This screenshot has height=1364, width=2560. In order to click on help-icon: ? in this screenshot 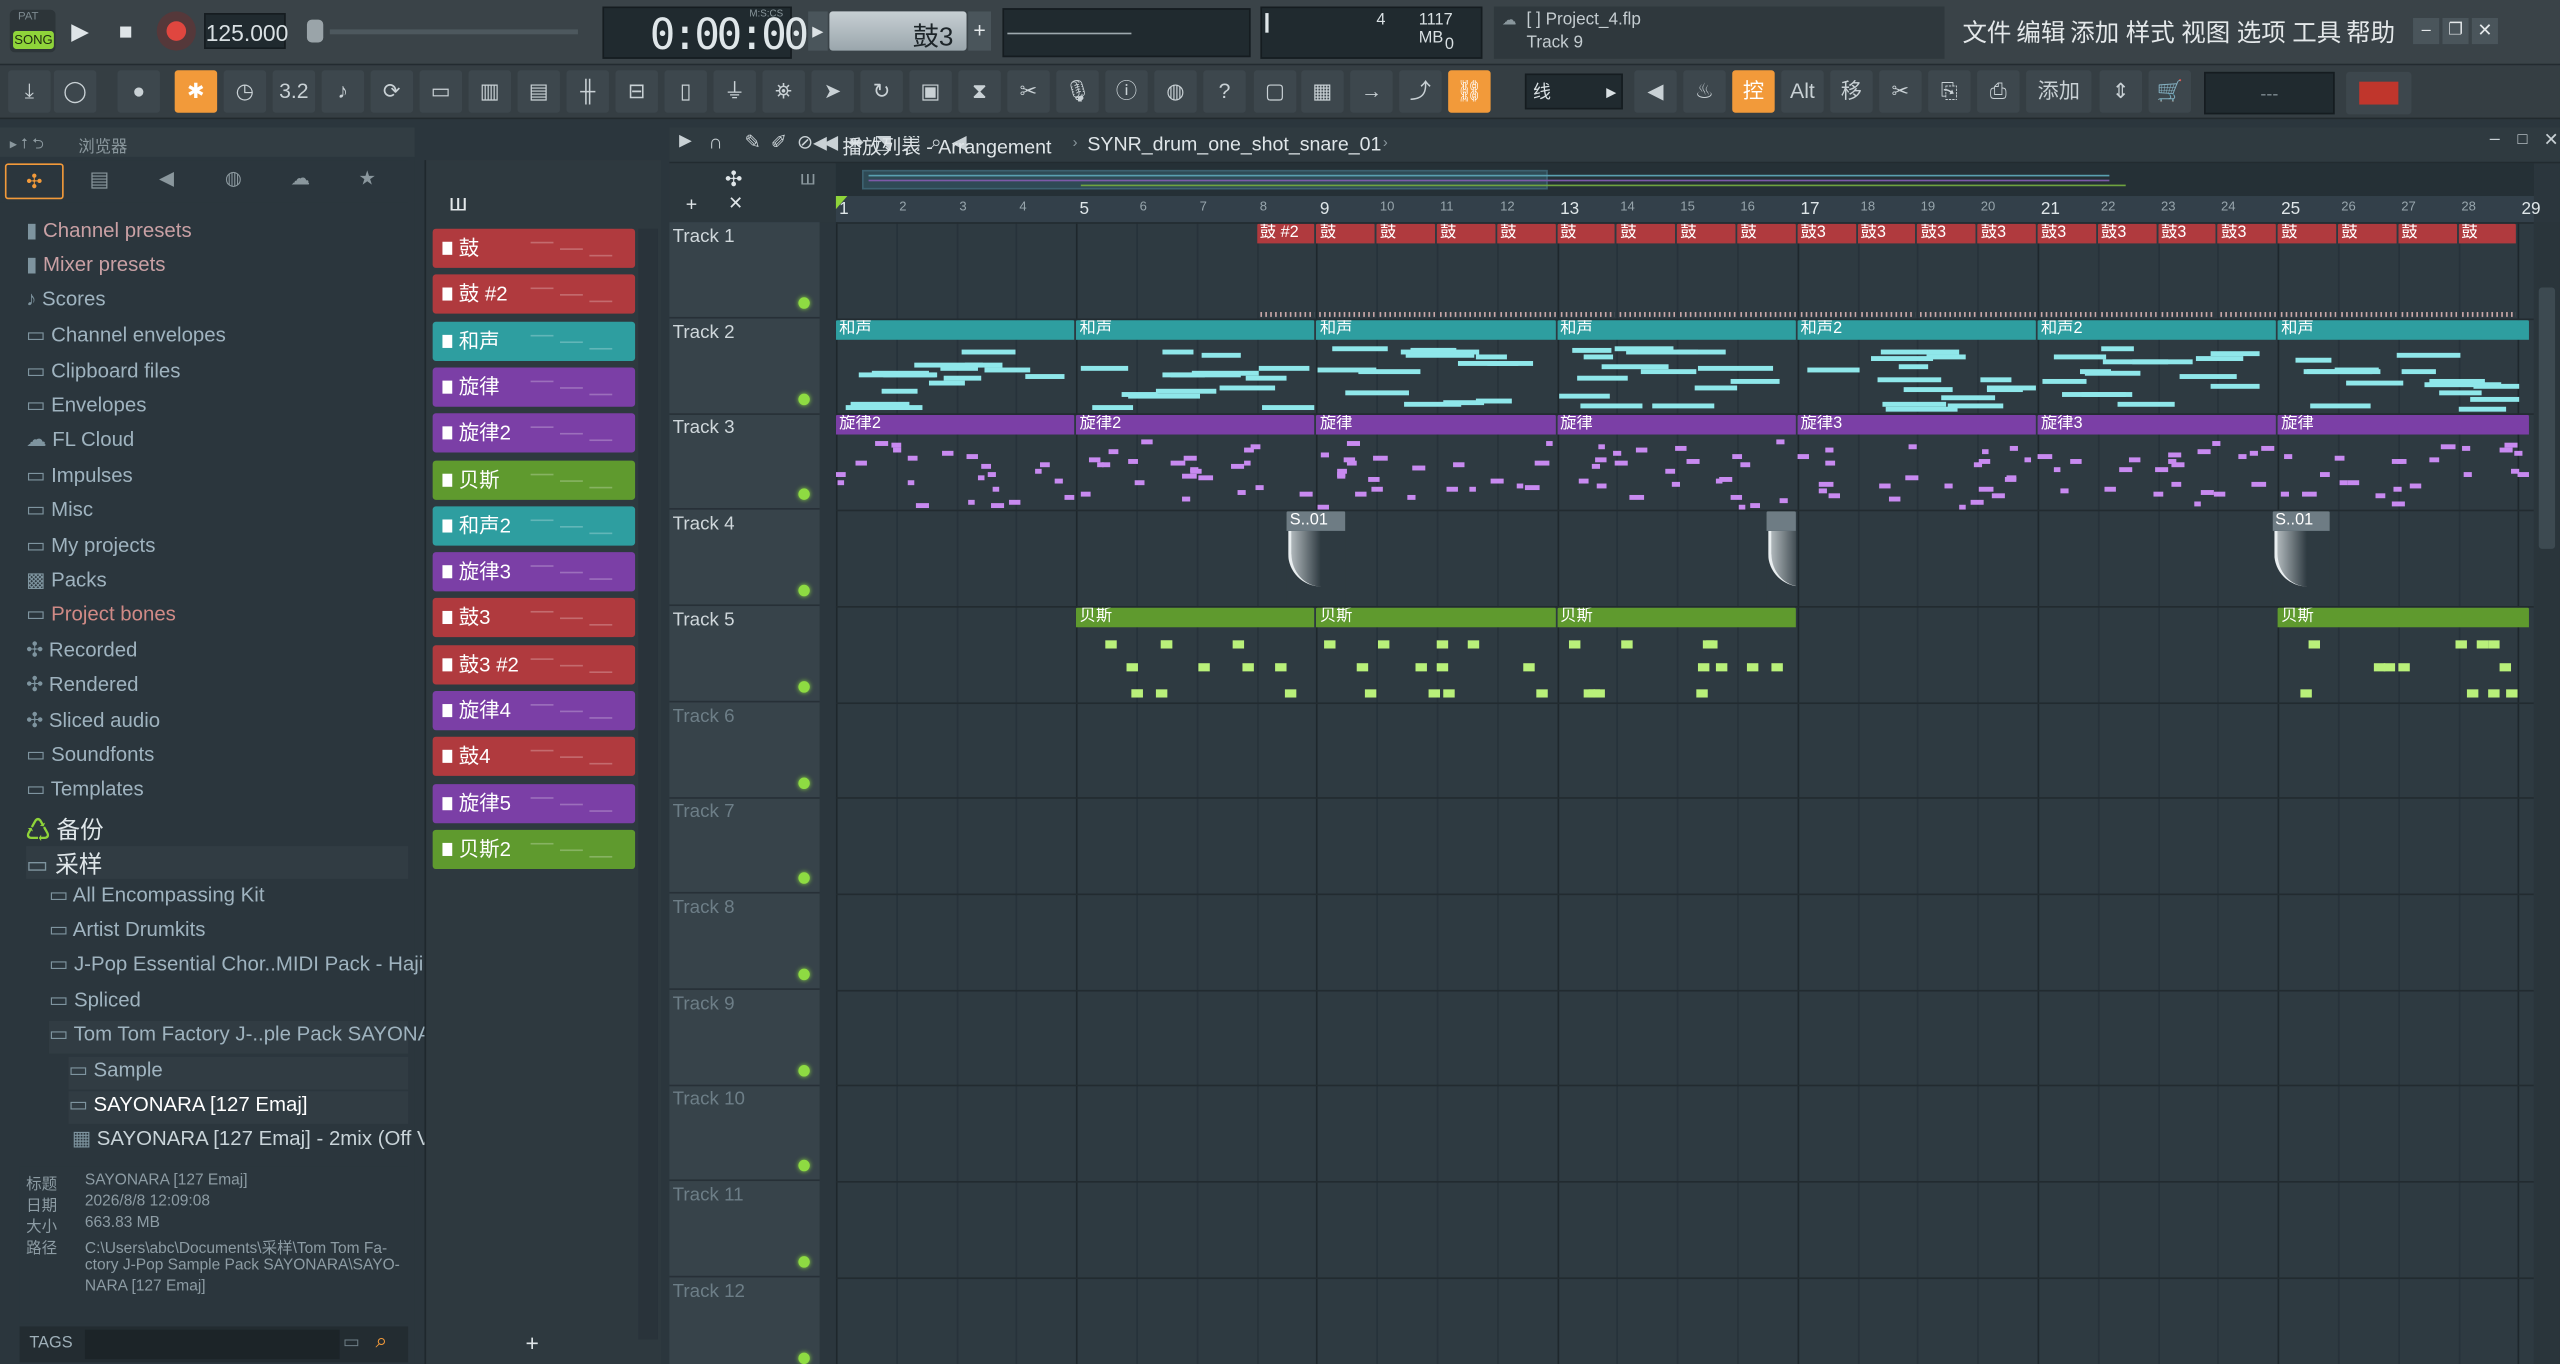, I will do `click(1224, 91)`.